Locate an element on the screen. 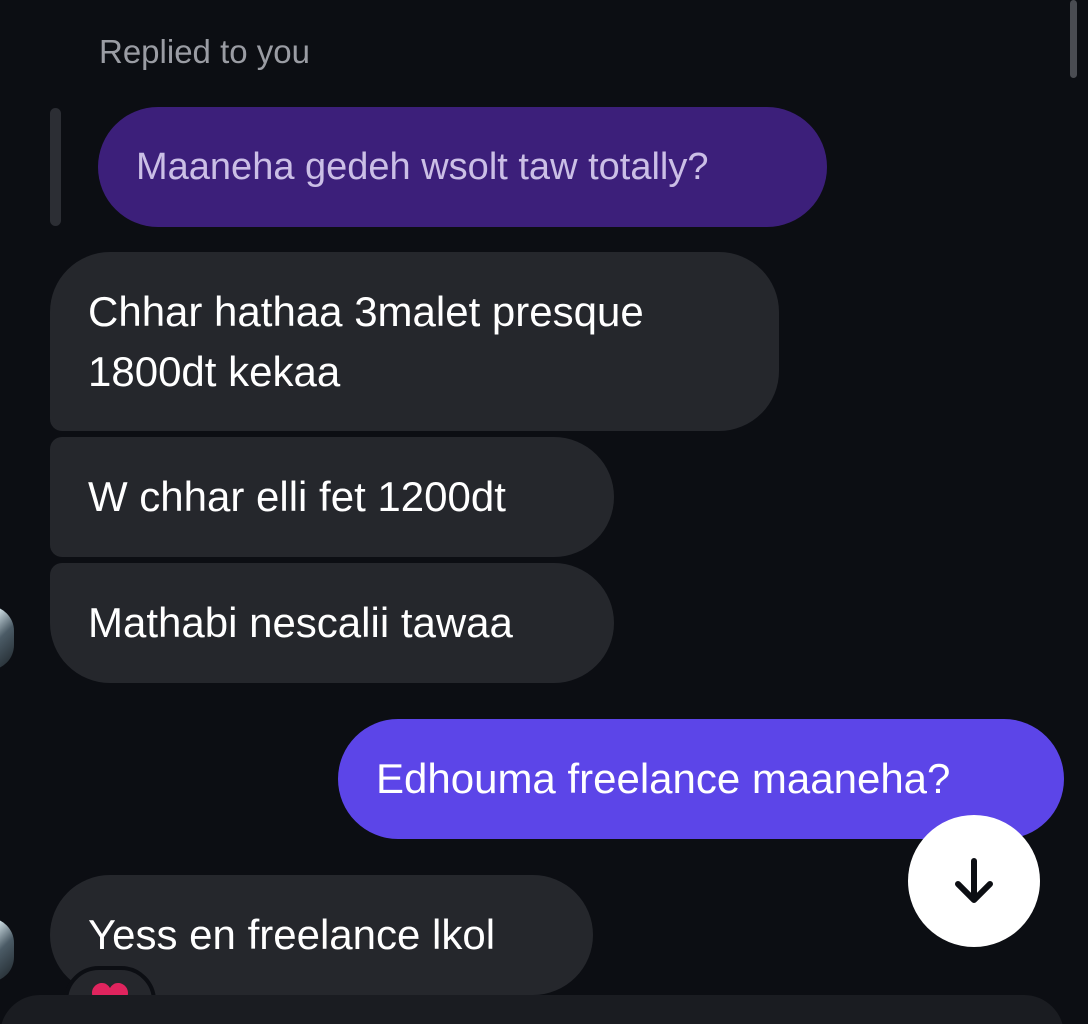 The width and height of the screenshot is (1088, 1024). message-composer is located at coordinates (532, 1009).